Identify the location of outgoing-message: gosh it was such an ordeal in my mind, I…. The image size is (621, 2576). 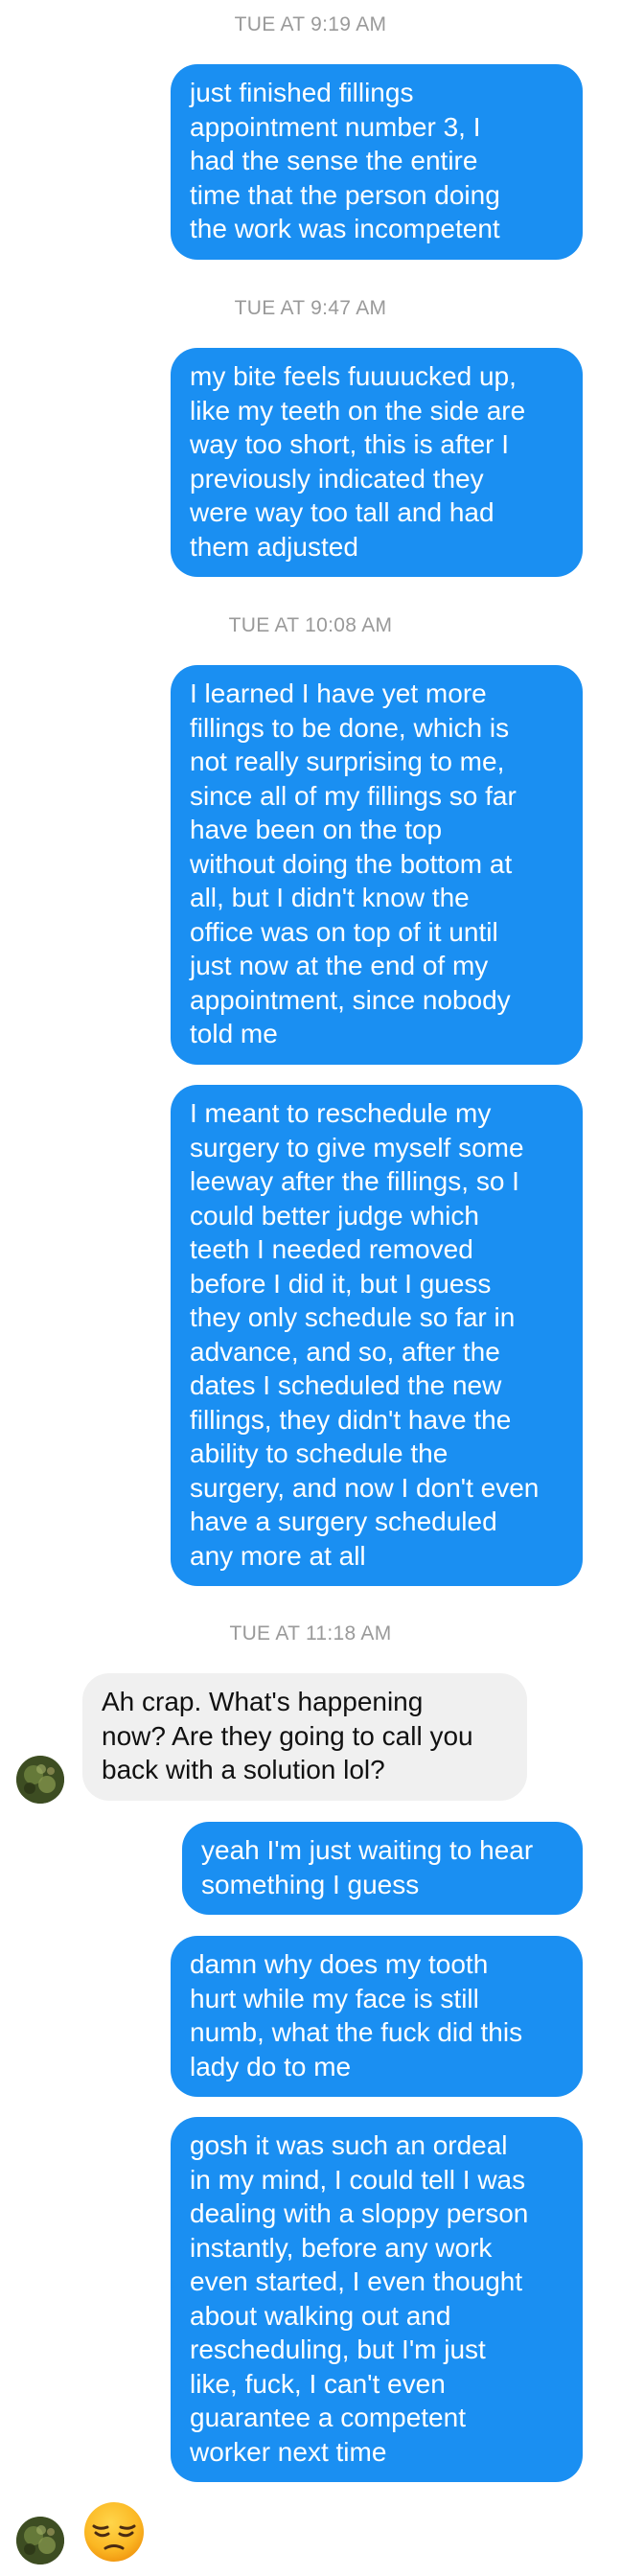
(377, 2299).